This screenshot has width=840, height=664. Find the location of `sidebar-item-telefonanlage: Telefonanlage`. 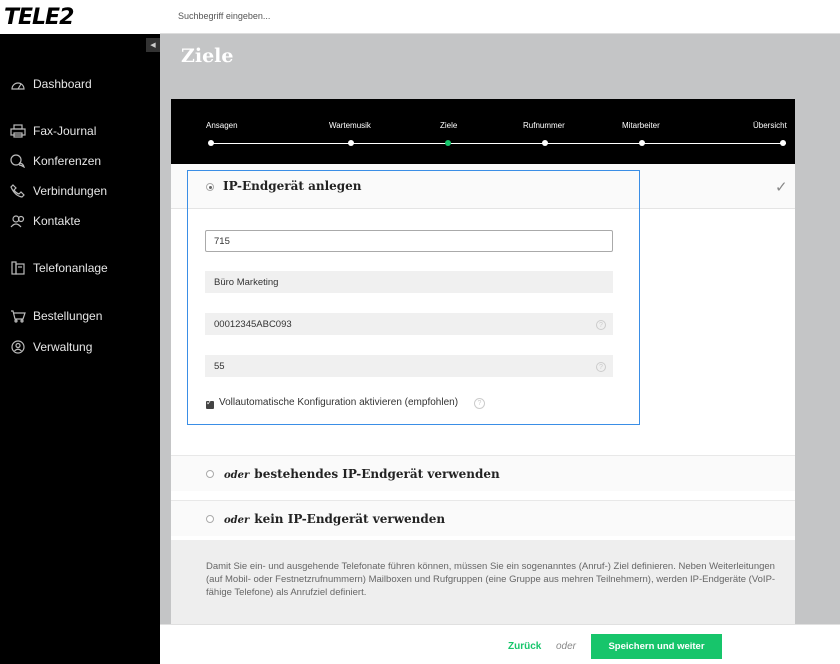

sidebar-item-telefonanlage: Telefonanlage is located at coordinates (80, 268).